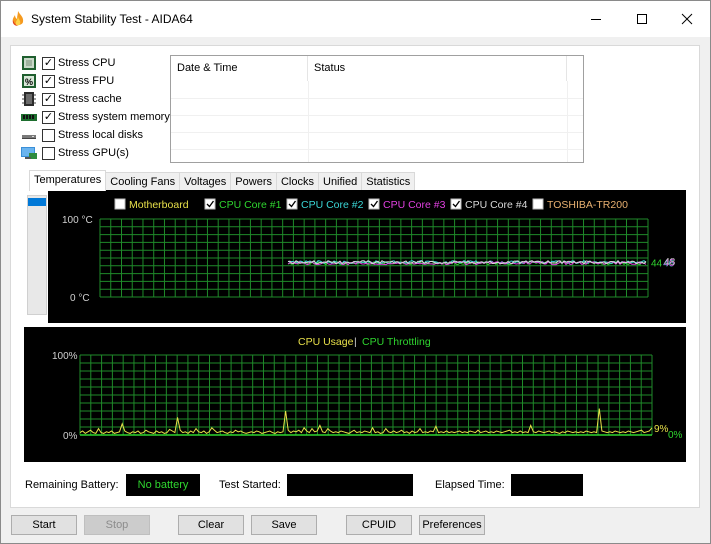 Image resolution: width=711 pixels, height=544 pixels. I want to click on stress-disks-option: Stress local disks, so click(95, 135).